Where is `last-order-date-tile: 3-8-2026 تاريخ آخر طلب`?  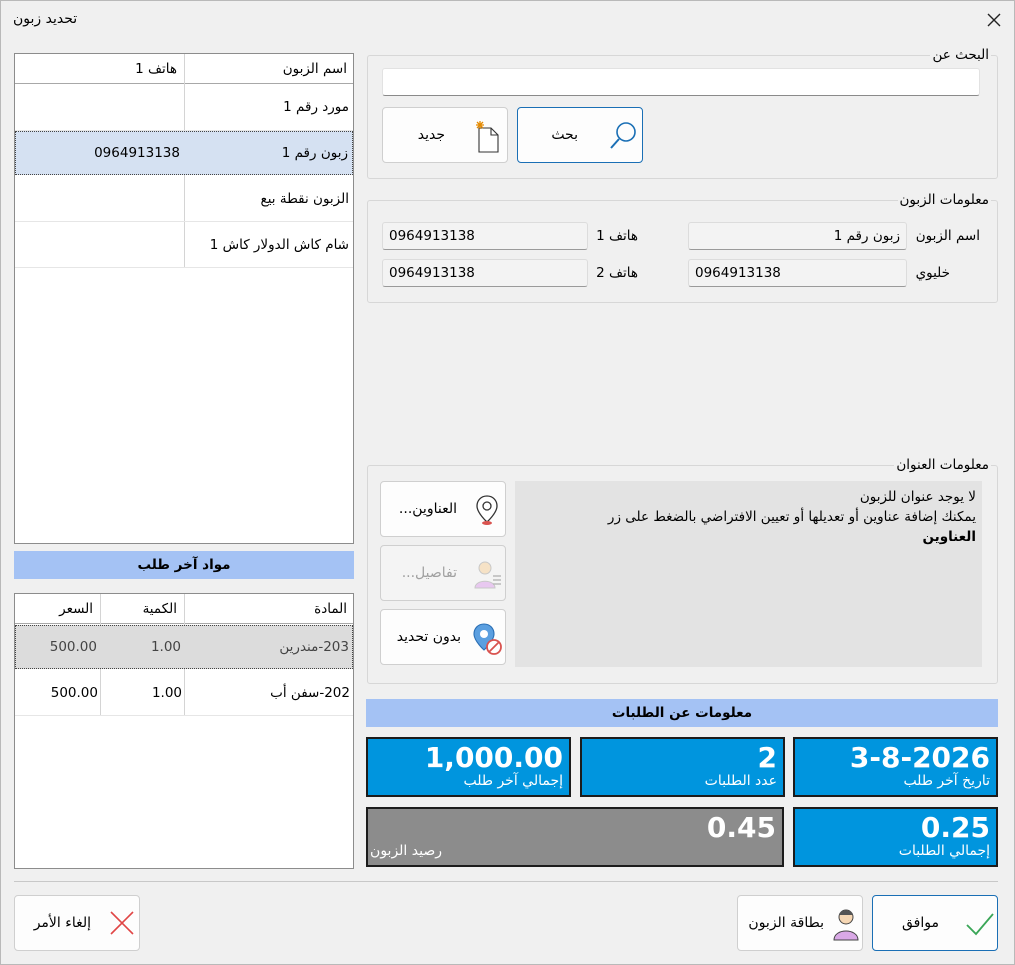
last-order-date-tile: 3-8-2026 تاريخ آخر طلب is located at coordinates (895, 767).